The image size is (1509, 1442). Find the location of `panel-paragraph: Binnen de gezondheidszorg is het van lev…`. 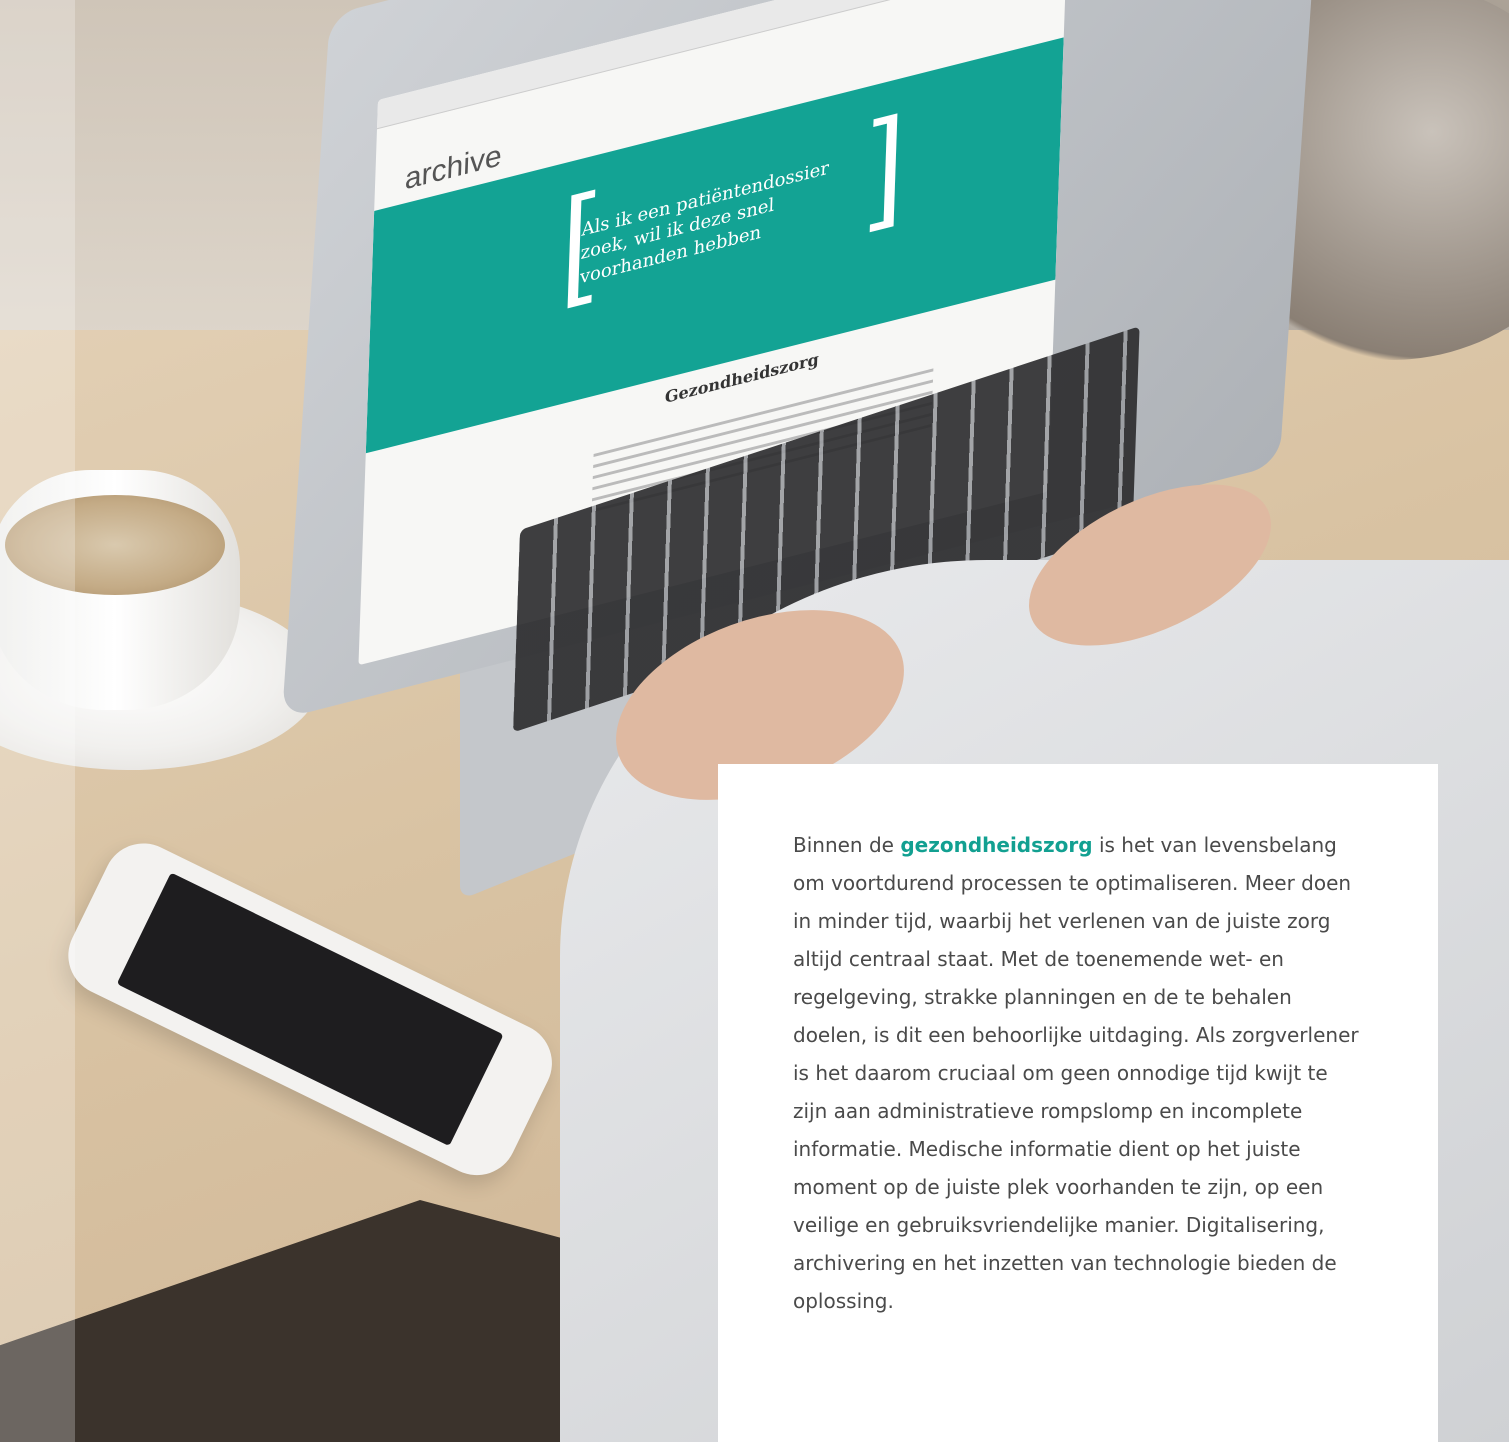

panel-paragraph: Binnen de gezondheidszorg is het van lev… is located at coordinates (1078, 1073).